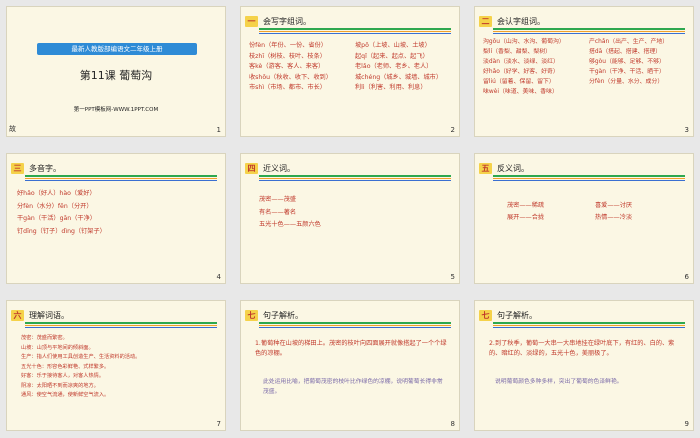  Describe the element at coordinates (394, 66) in the screenshot. I see `list-item: 老lǎo（老师、老乡、老人）` at that location.